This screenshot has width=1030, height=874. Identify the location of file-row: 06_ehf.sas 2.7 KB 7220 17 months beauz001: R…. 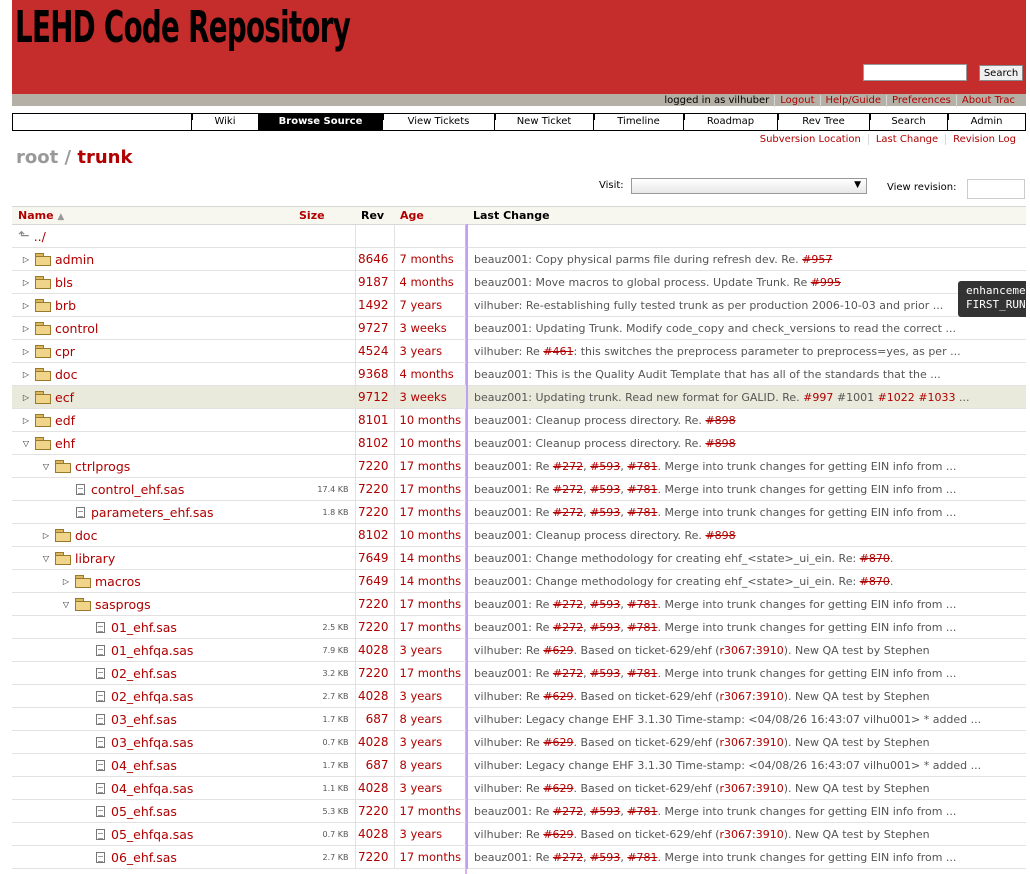
(519, 857).